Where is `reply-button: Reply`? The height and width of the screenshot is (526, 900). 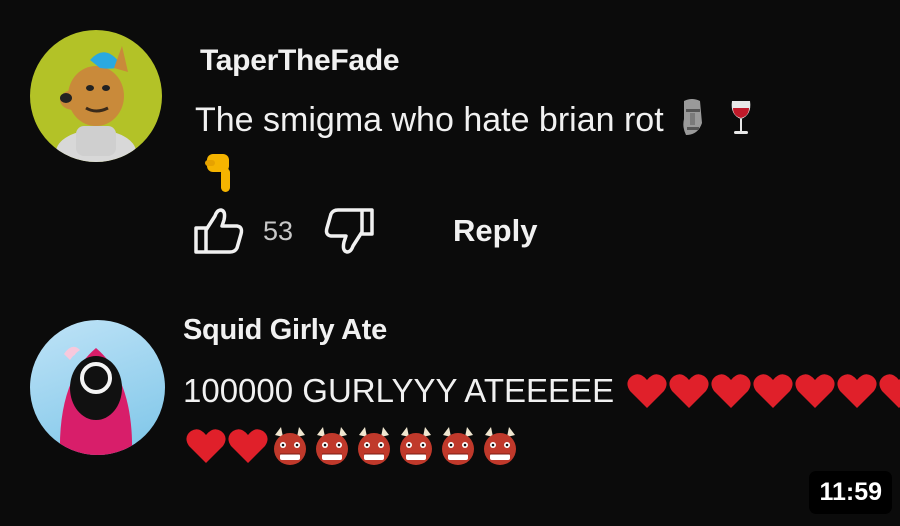 reply-button: Reply is located at coordinates (495, 231).